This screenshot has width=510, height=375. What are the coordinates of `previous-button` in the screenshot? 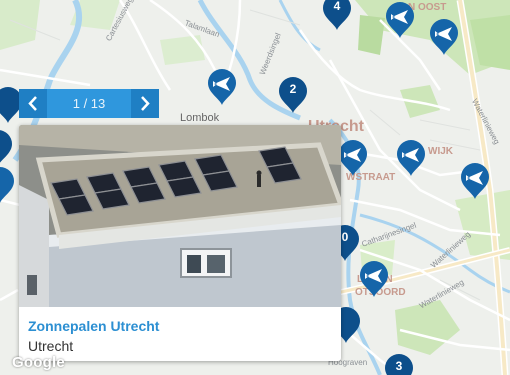 It's located at (33, 103).